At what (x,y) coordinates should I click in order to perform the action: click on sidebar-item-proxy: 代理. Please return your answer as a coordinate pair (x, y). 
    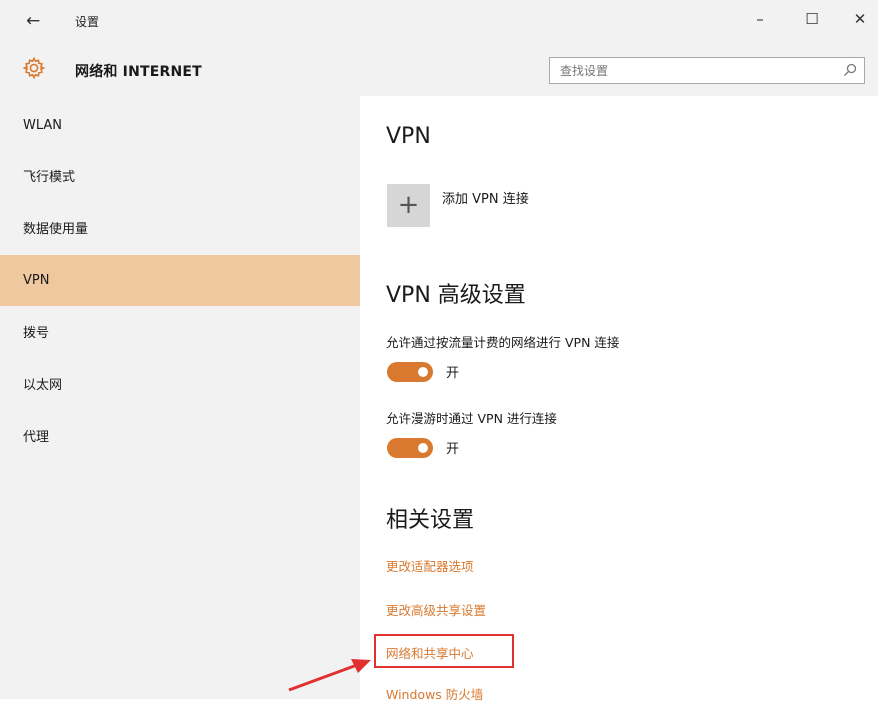
    Looking at the image, I should click on (180, 437).